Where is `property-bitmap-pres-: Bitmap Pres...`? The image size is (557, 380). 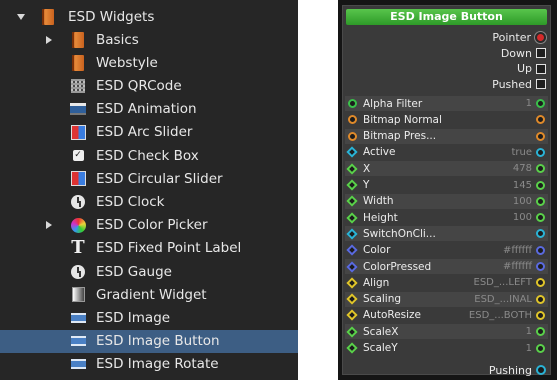 property-bitmap-pres-: Bitmap Pres... is located at coordinates (446, 136).